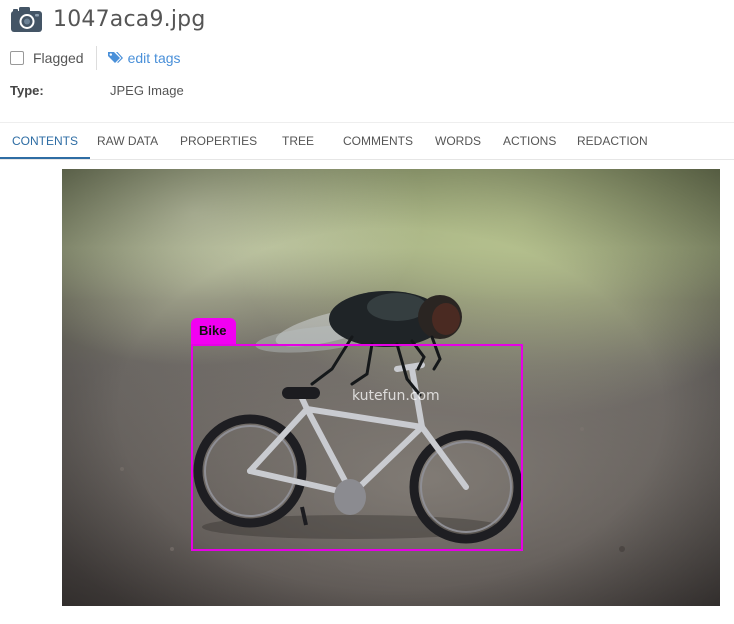  Describe the element at coordinates (298, 141) in the screenshot. I see `tab-tree: TREE` at that location.